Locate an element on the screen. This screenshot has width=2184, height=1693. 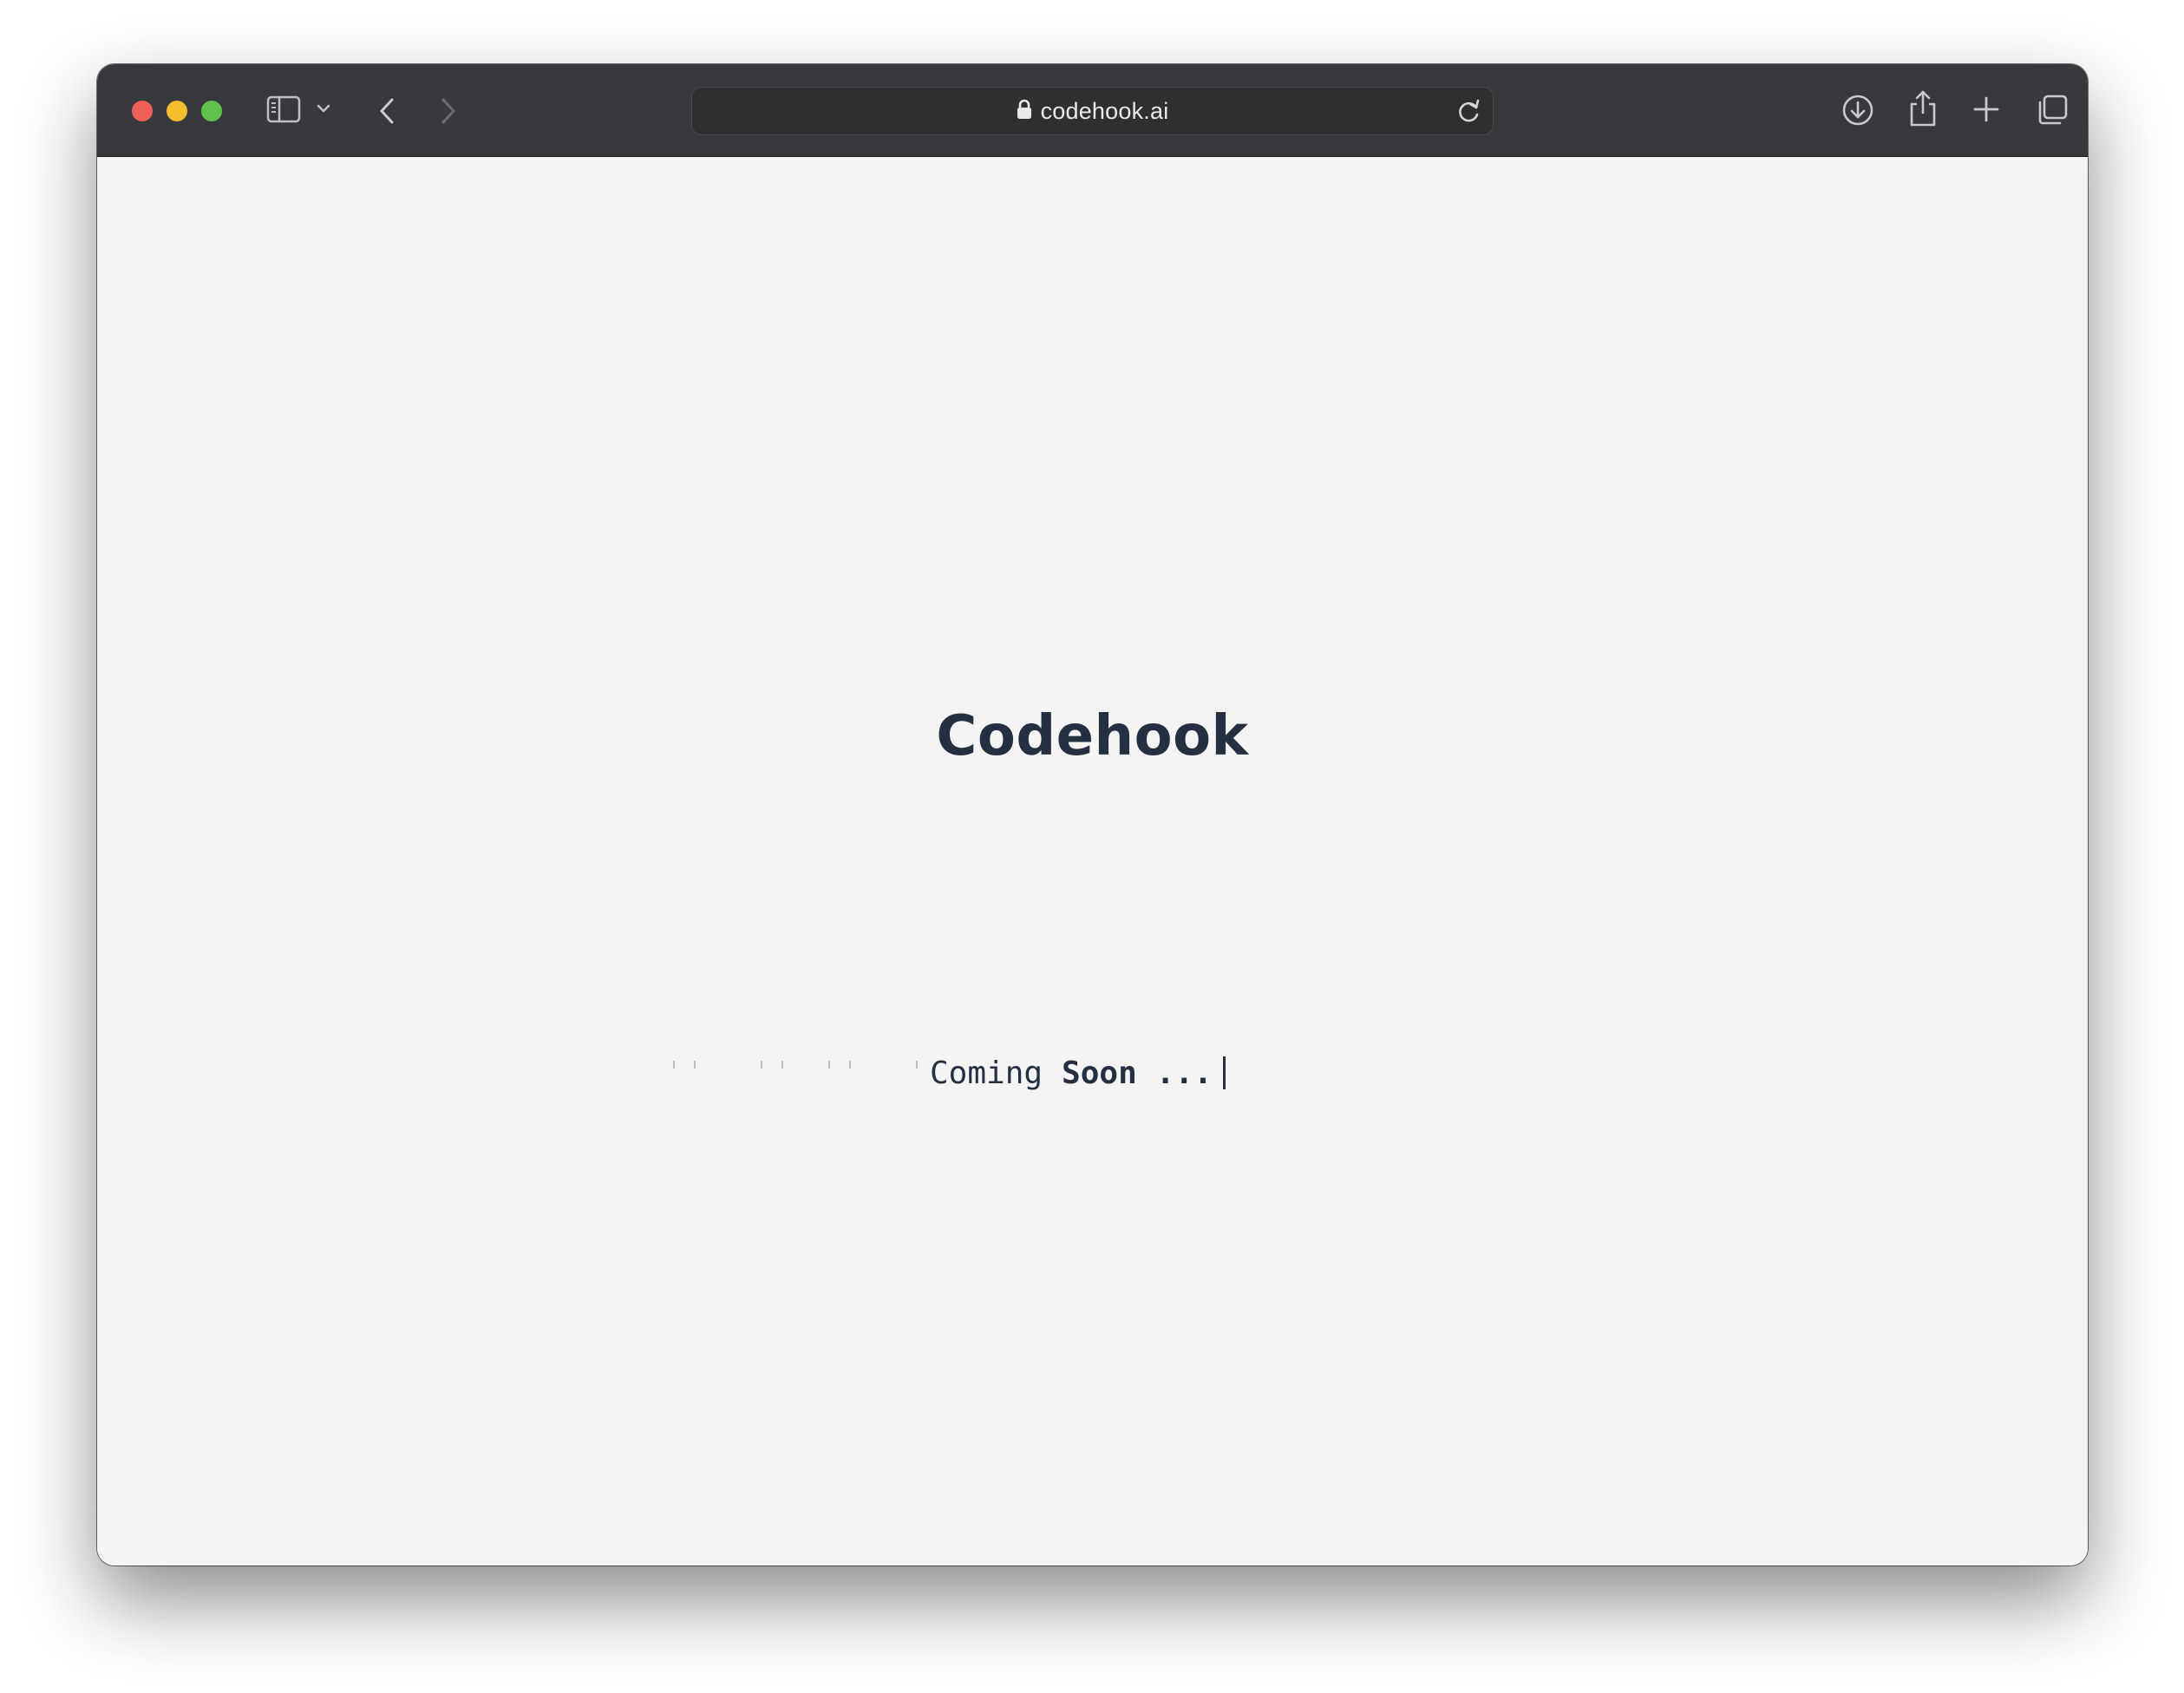
maximize-window-button is located at coordinates (211, 111).